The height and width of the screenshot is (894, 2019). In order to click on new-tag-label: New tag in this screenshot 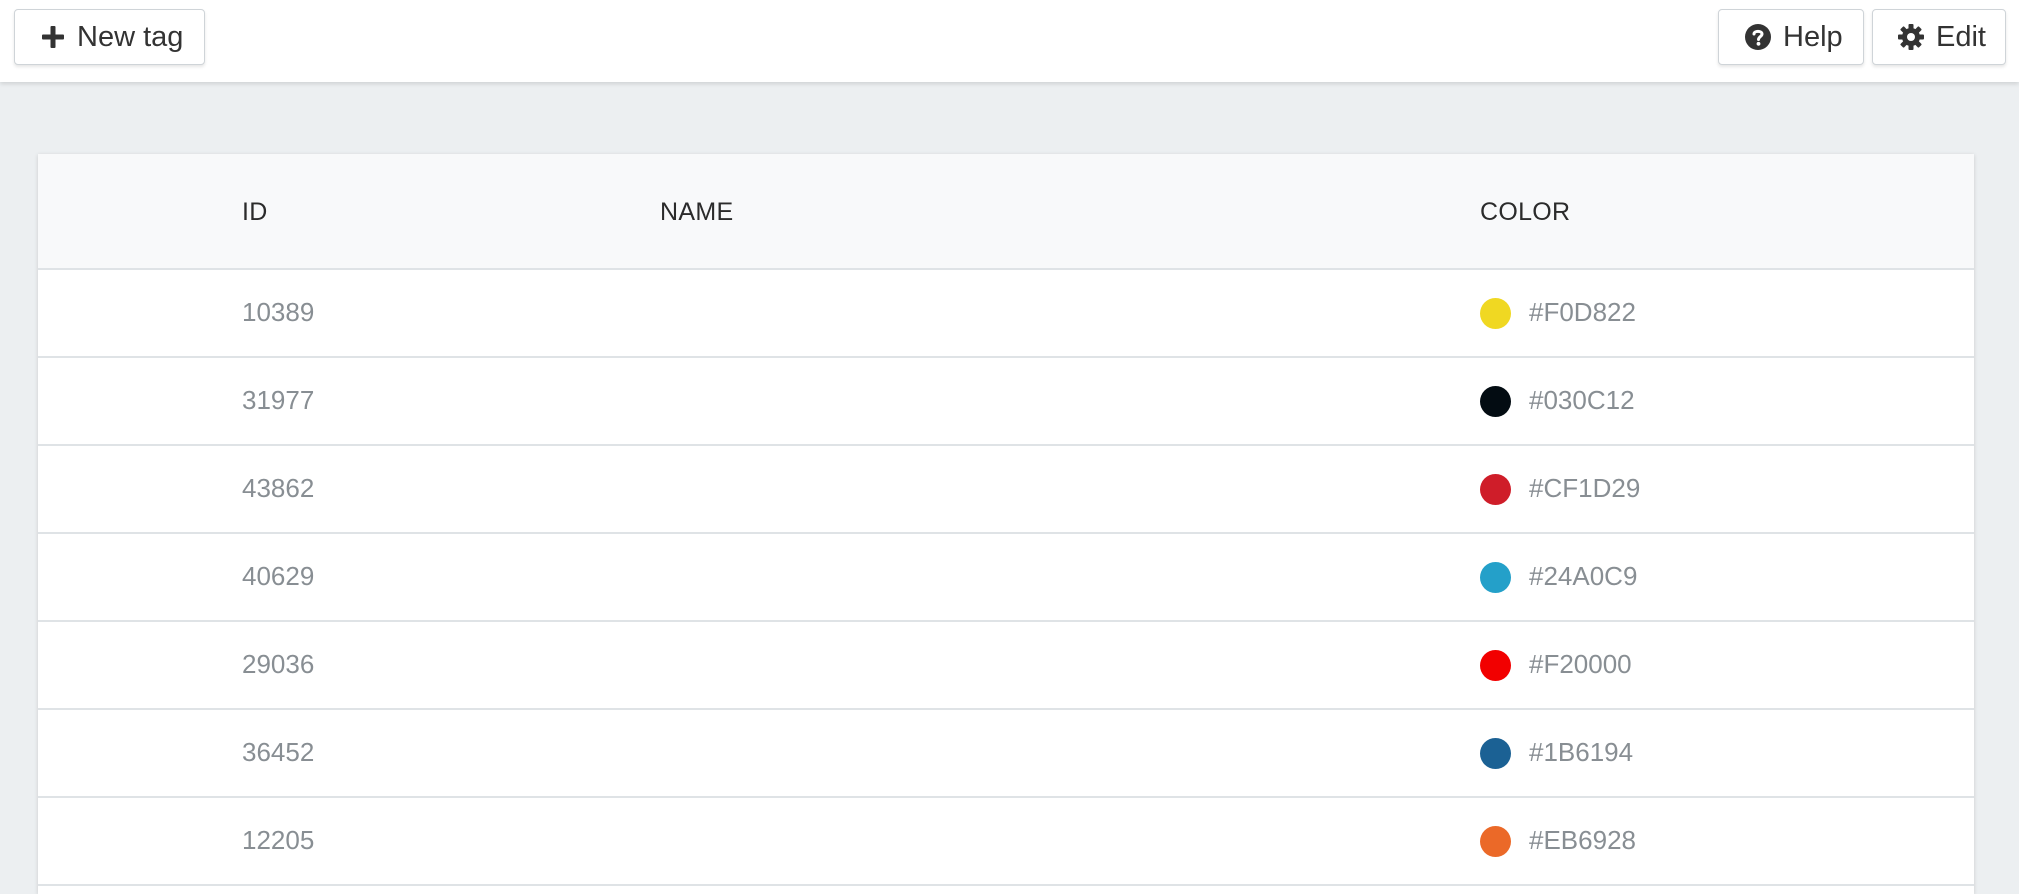, I will do `click(130, 36)`.